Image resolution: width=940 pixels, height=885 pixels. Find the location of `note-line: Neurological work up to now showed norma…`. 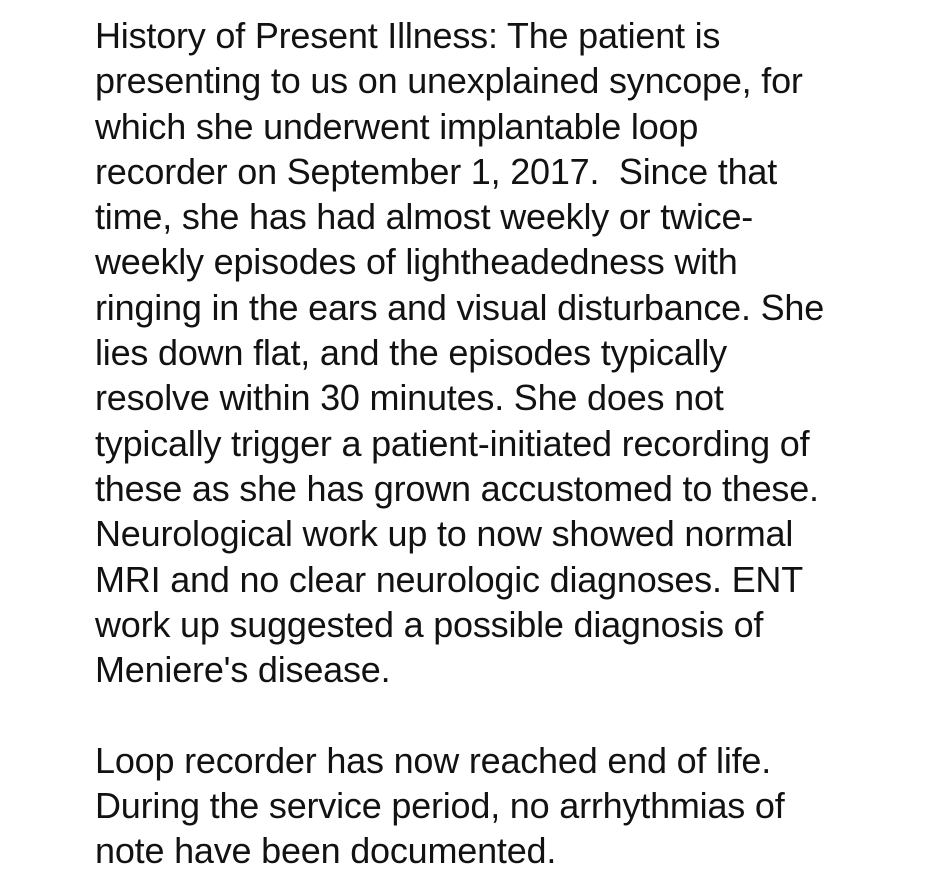

note-line: Neurological work up to now showed norma… is located at coordinates (444, 534).